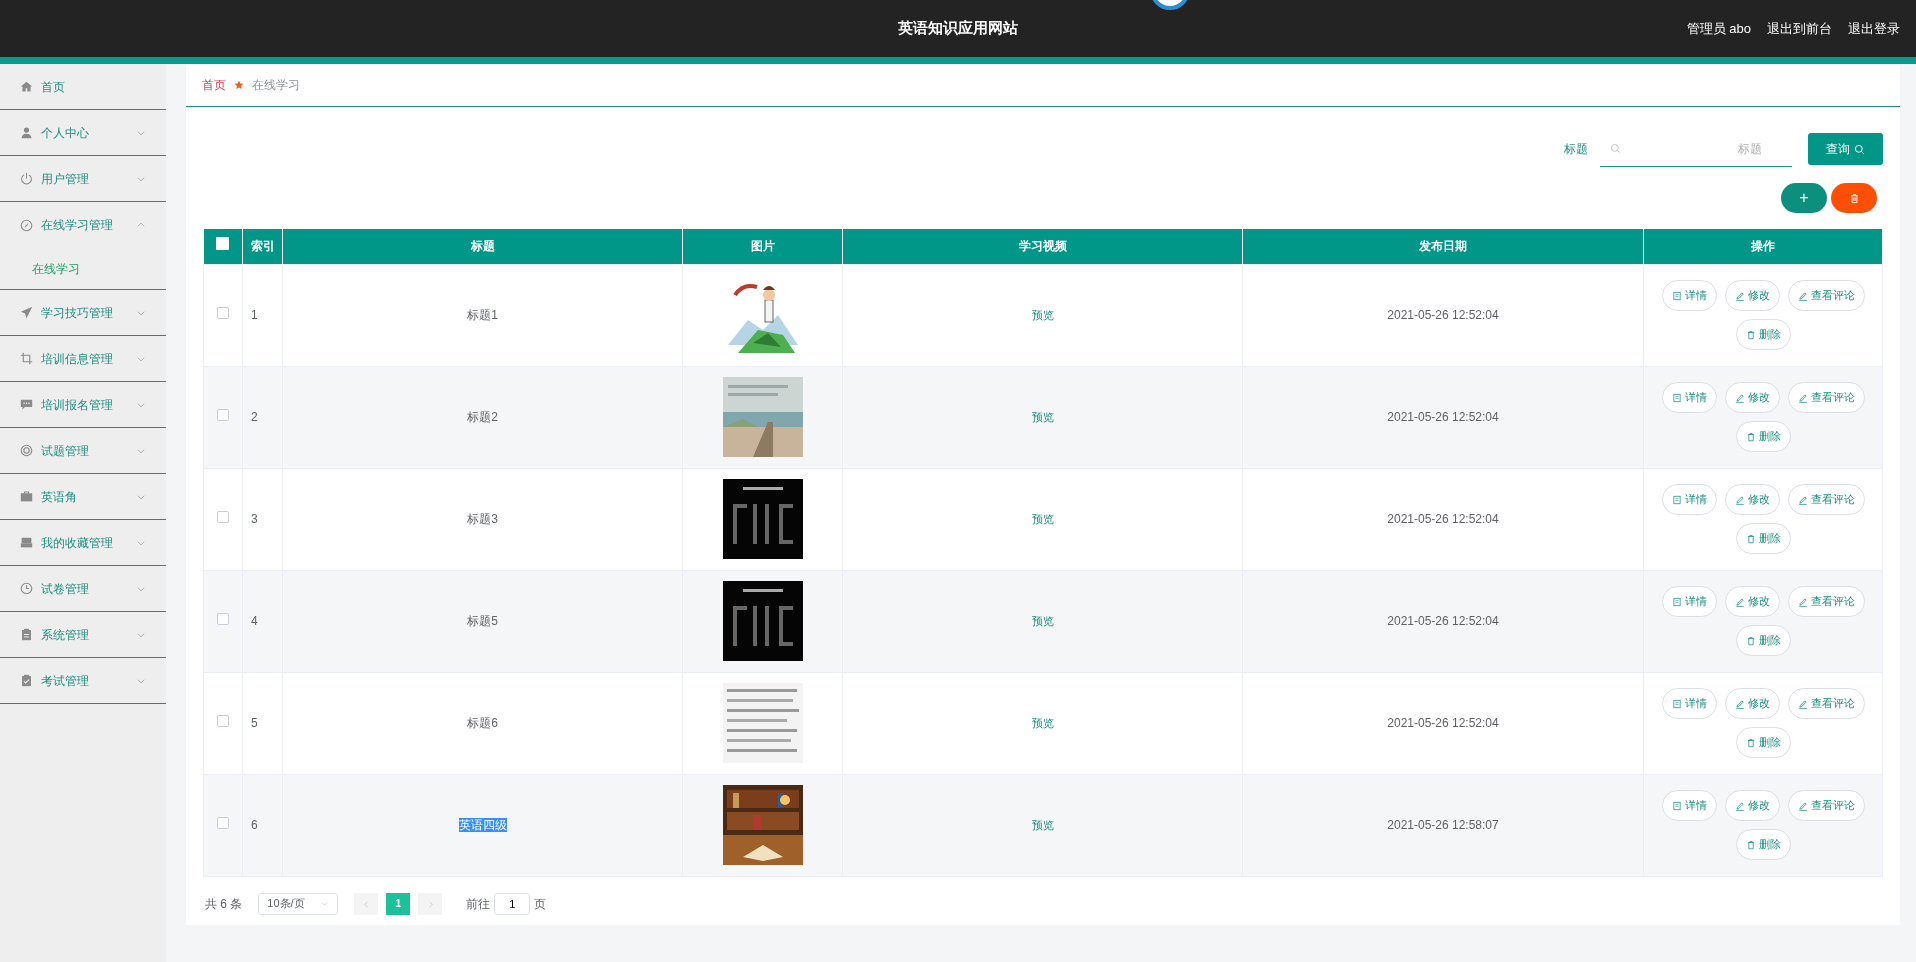 This screenshot has width=1916, height=962. What do you see at coordinates (482, 825) in the screenshot?
I see `table-cell: 英语四级` at bounding box center [482, 825].